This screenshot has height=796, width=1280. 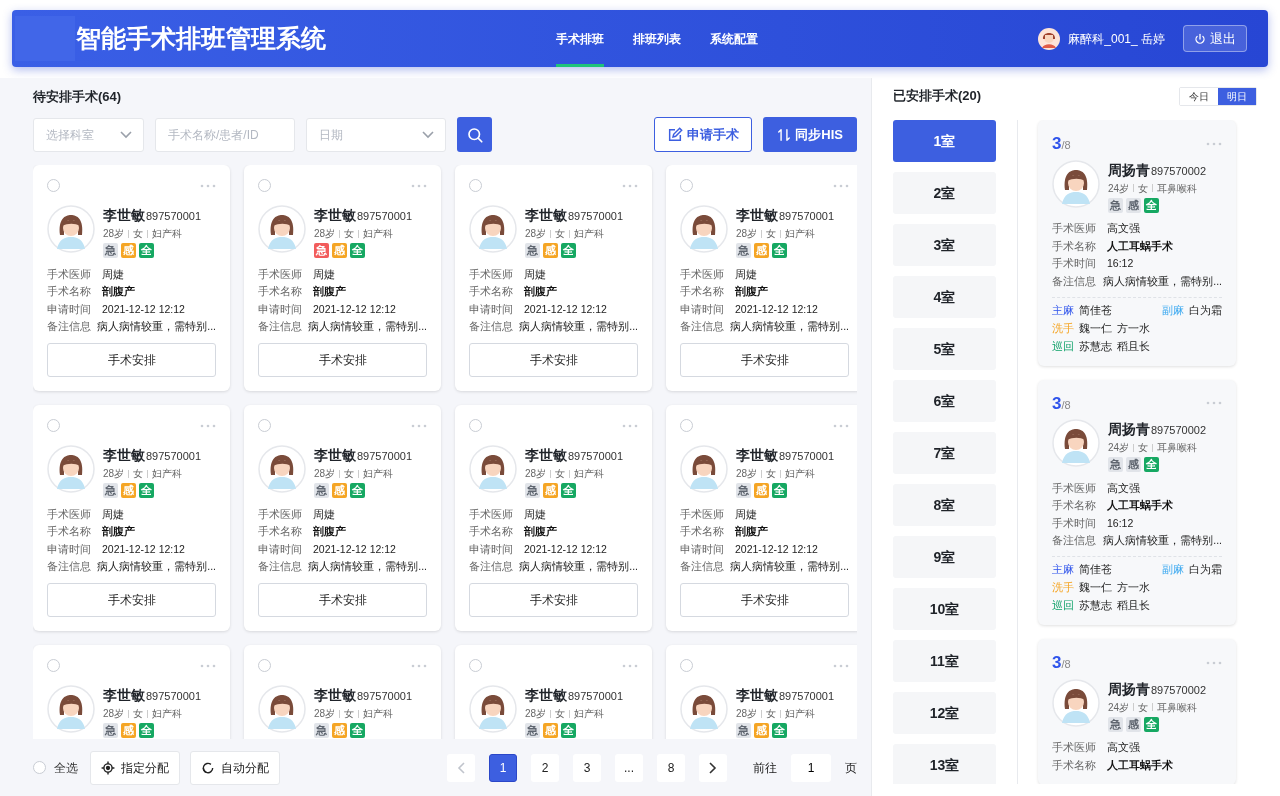 What do you see at coordinates (493, 229) in the screenshot?
I see `avatar-icon` at bounding box center [493, 229].